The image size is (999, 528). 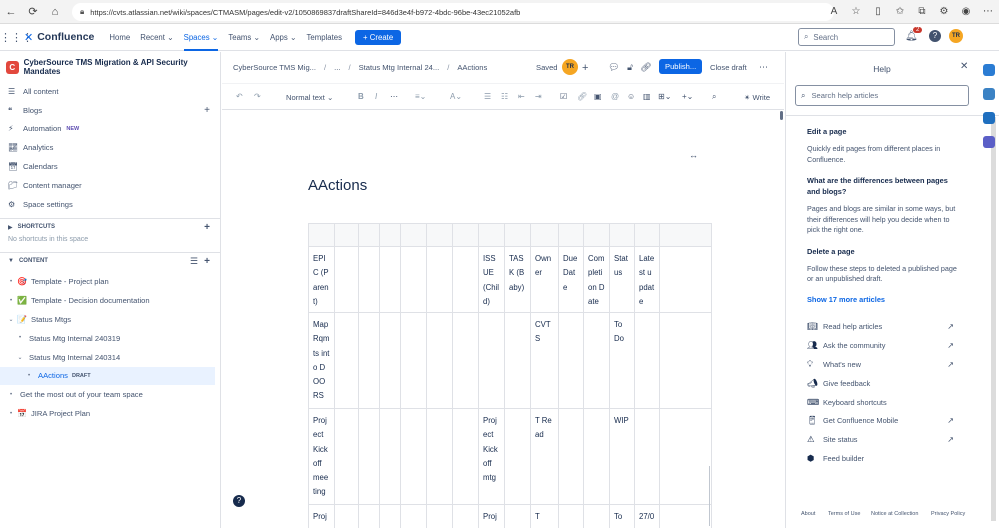 What do you see at coordinates (878, 12) in the screenshot?
I see `split-screen-icon: ▯` at bounding box center [878, 12].